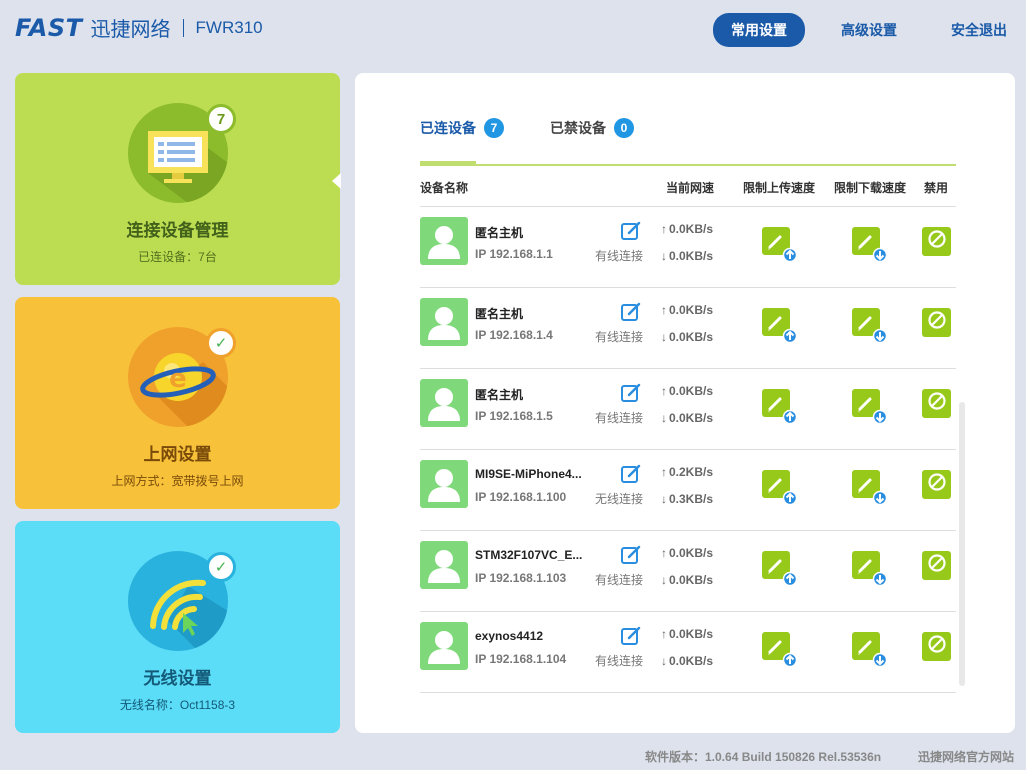 Image resolution: width=1026 pixels, height=770 pixels. Describe the element at coordinates (177, 481) in the screenshot. I see `card-subtitle: 上网方式：宽带拨号上网` at that location.